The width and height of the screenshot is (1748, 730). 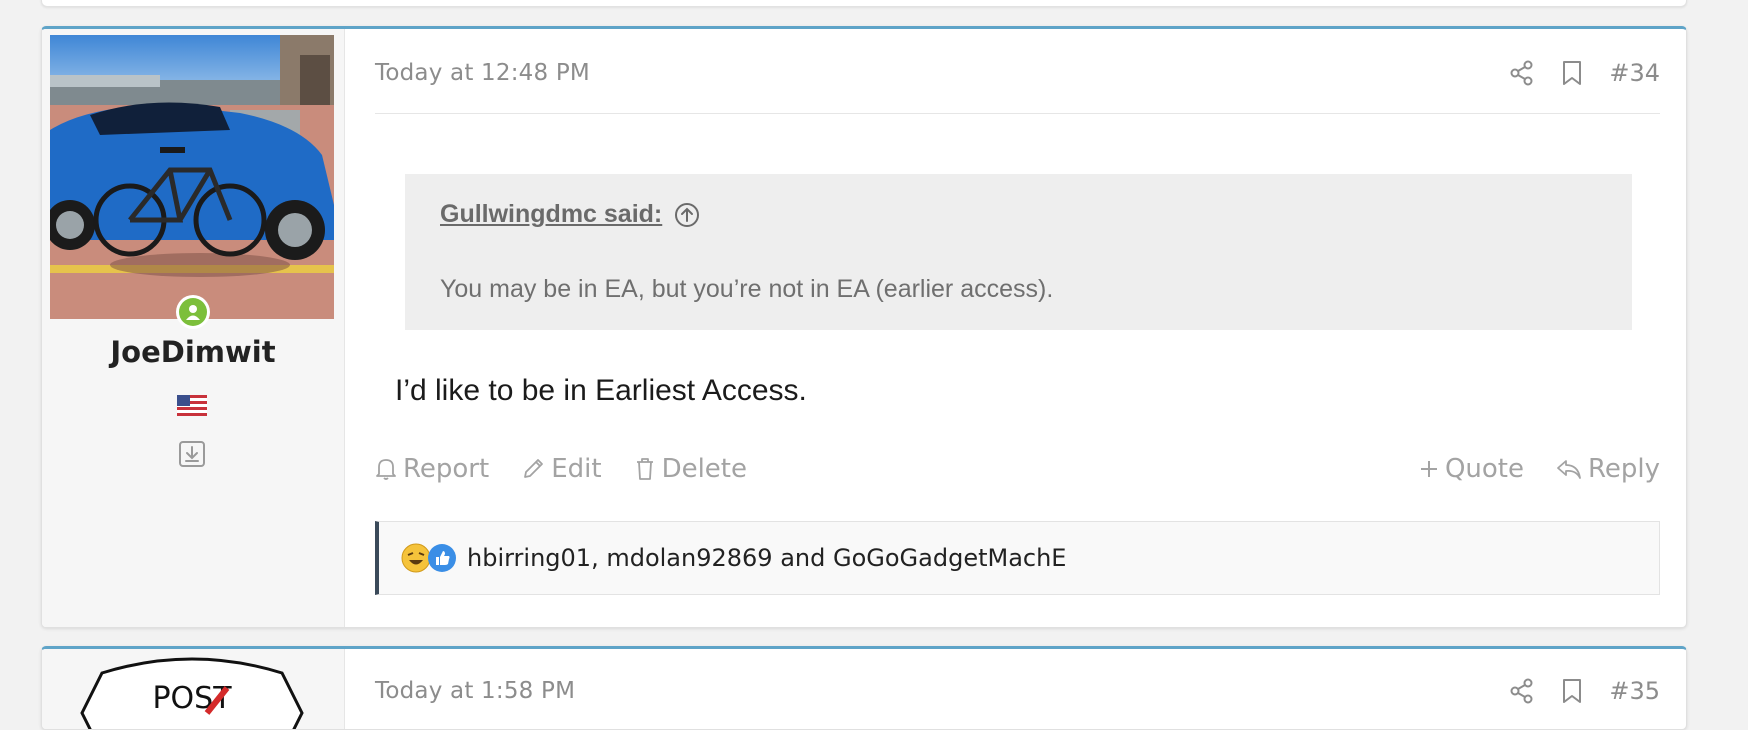 I want to click on post-message: I’d like to be in Earliest Access., so click(x=601, y=390).